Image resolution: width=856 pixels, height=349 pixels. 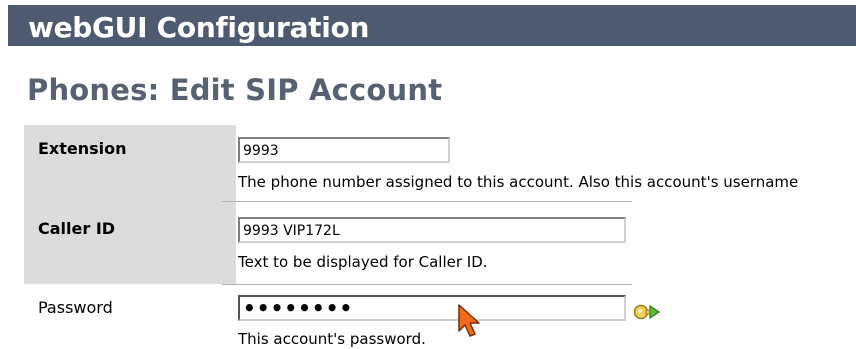 I want to click on header-bar: webGUI Configuration, so click(x=428, y=23).